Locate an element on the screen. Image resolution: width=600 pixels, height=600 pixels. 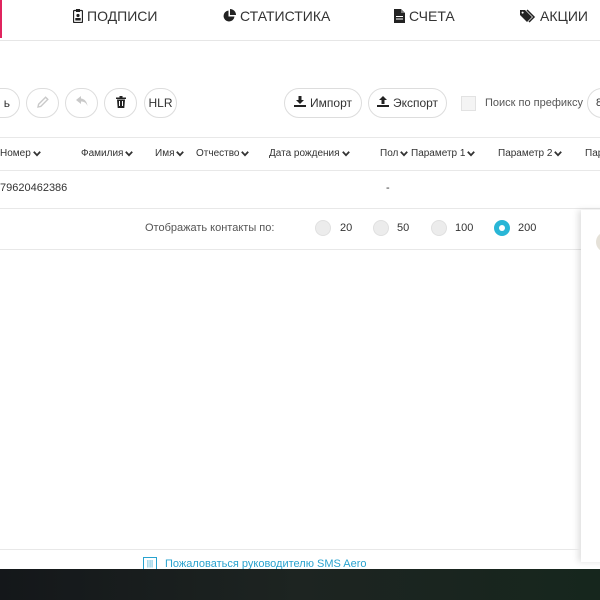
column-label: Номер is located at coordinates (15, 153).